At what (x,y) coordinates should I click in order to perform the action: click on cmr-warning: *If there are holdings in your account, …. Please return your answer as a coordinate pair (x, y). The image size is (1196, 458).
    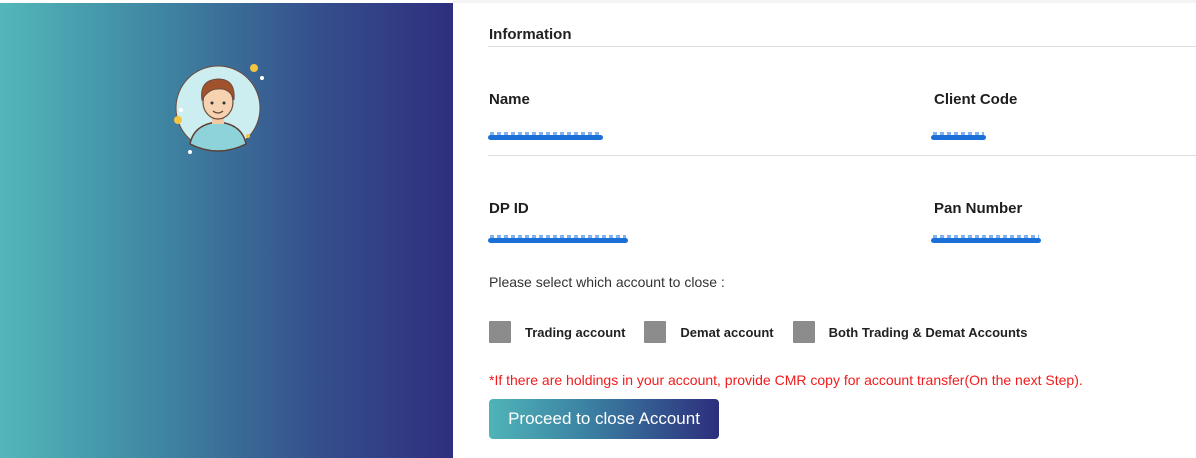
    Looking at the image, I should click on (786, 380).